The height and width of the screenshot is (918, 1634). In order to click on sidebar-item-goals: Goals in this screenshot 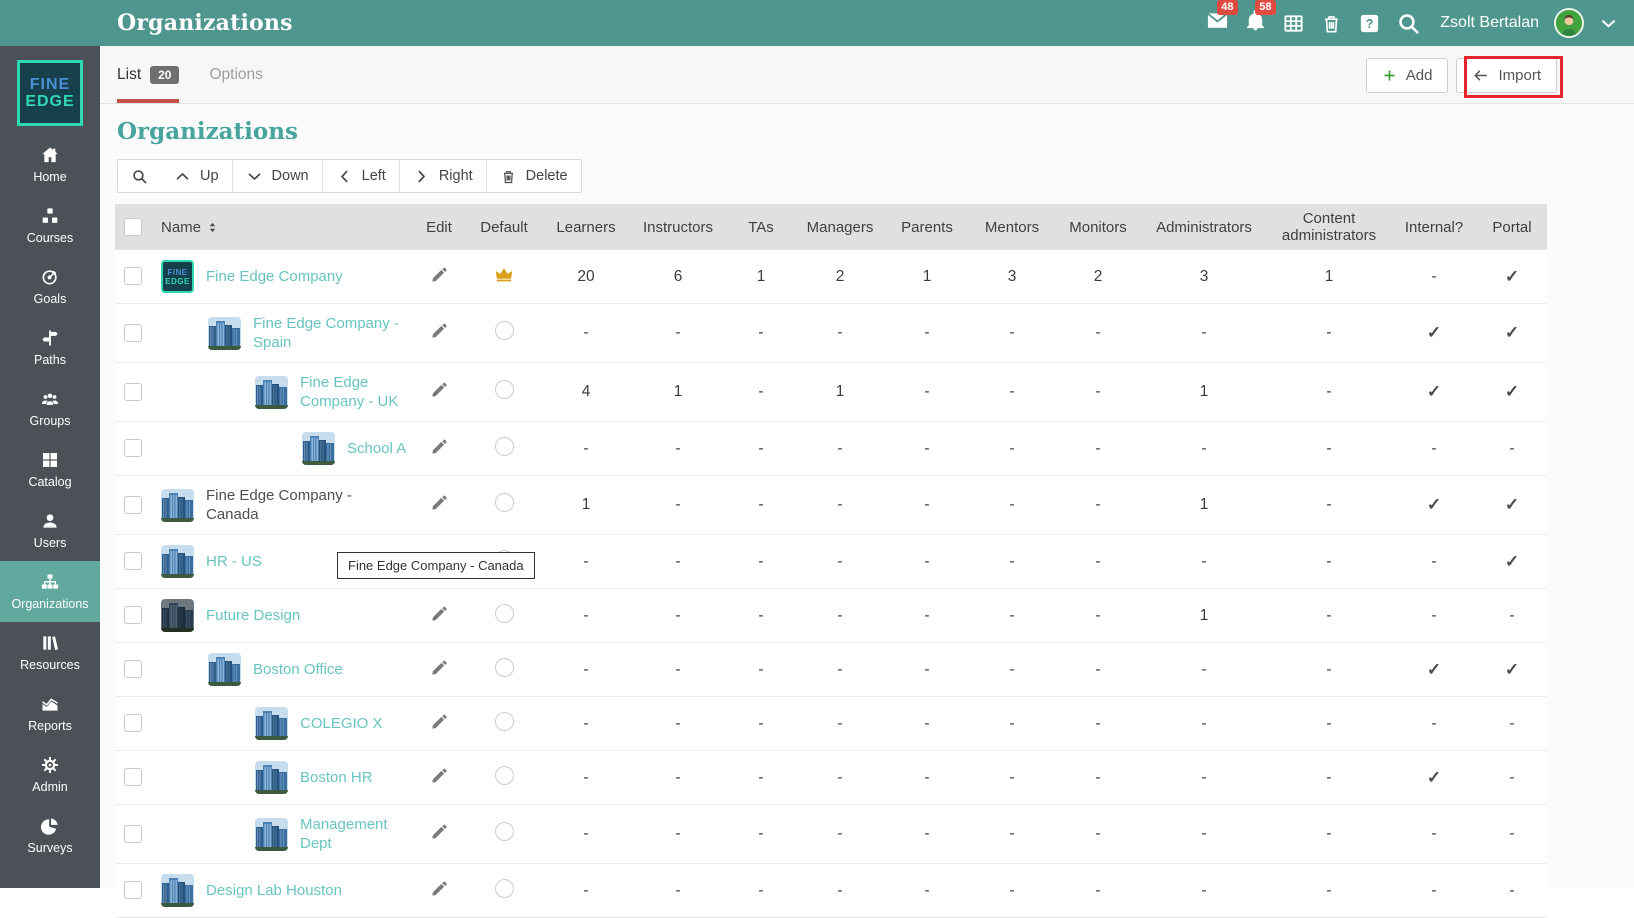, I will do `click(50, 286)`.